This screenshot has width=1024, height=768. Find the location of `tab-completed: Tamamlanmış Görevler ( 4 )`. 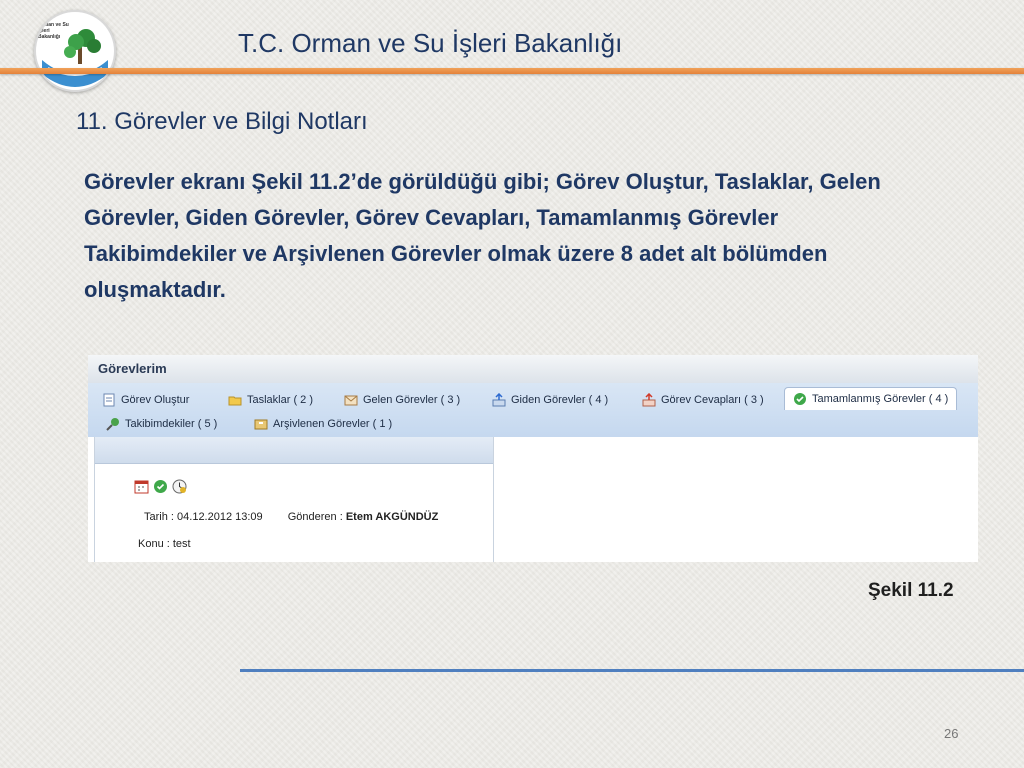

tab-completed: Tamamlanmış Görevler ( 4 ) is located at coordinates (871, 398).